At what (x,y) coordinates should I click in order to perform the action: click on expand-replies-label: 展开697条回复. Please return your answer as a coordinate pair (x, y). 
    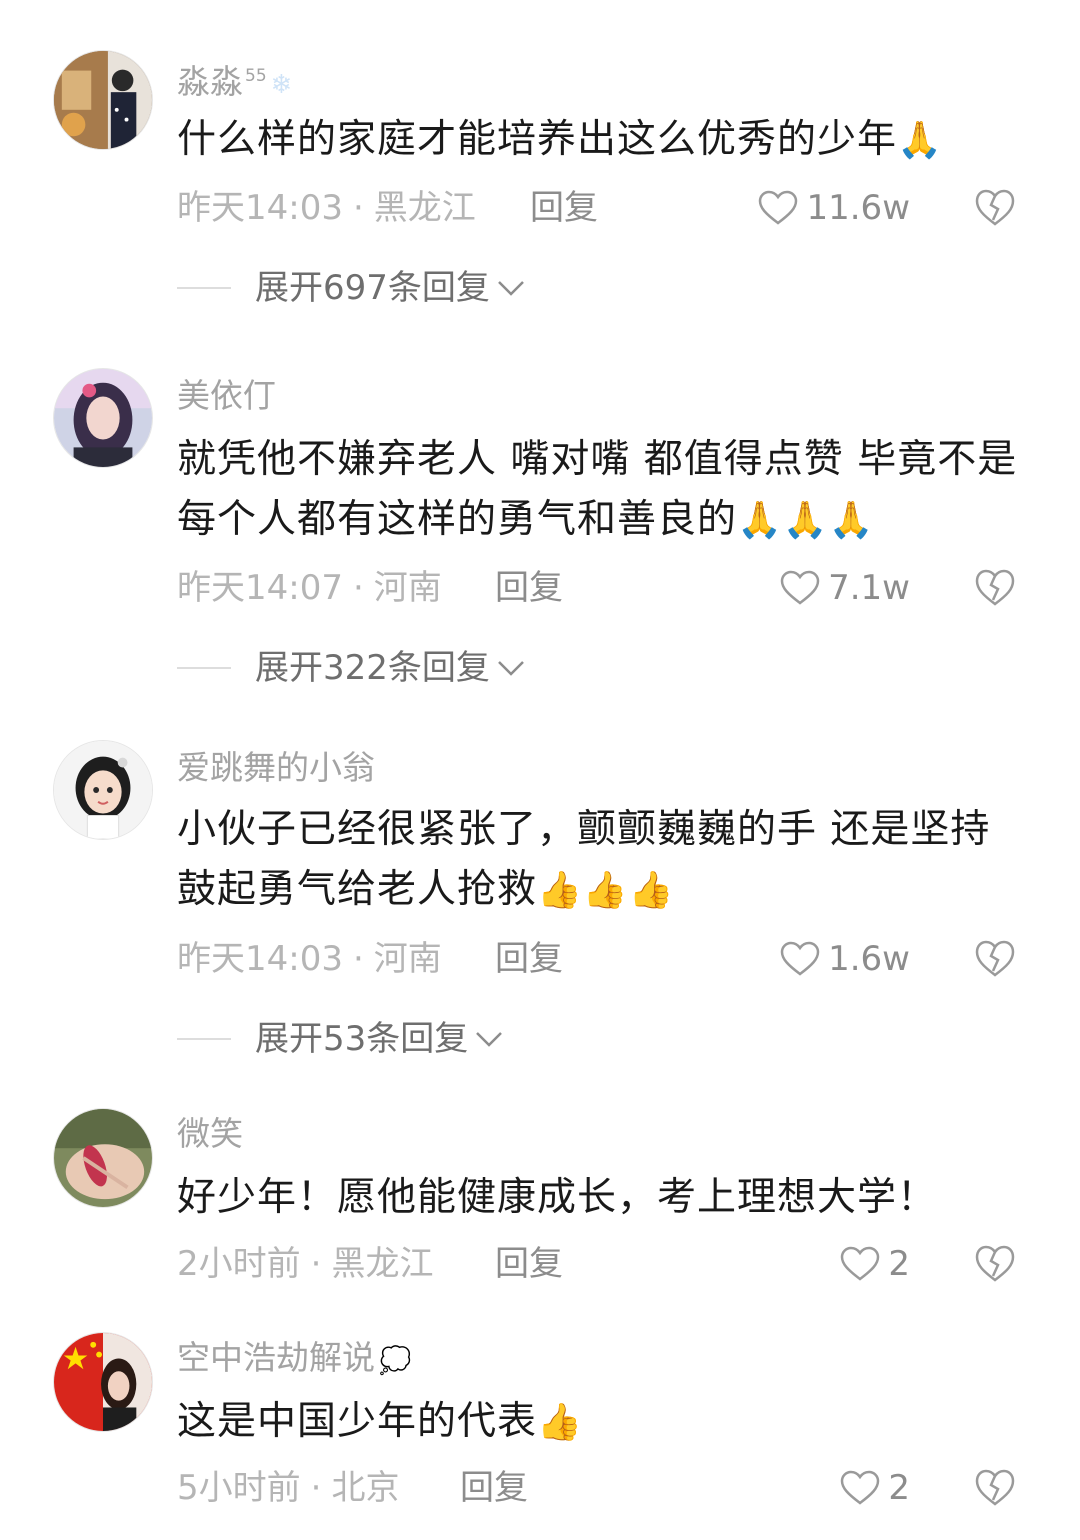
    Looking at the image, I should click on (372, 288).